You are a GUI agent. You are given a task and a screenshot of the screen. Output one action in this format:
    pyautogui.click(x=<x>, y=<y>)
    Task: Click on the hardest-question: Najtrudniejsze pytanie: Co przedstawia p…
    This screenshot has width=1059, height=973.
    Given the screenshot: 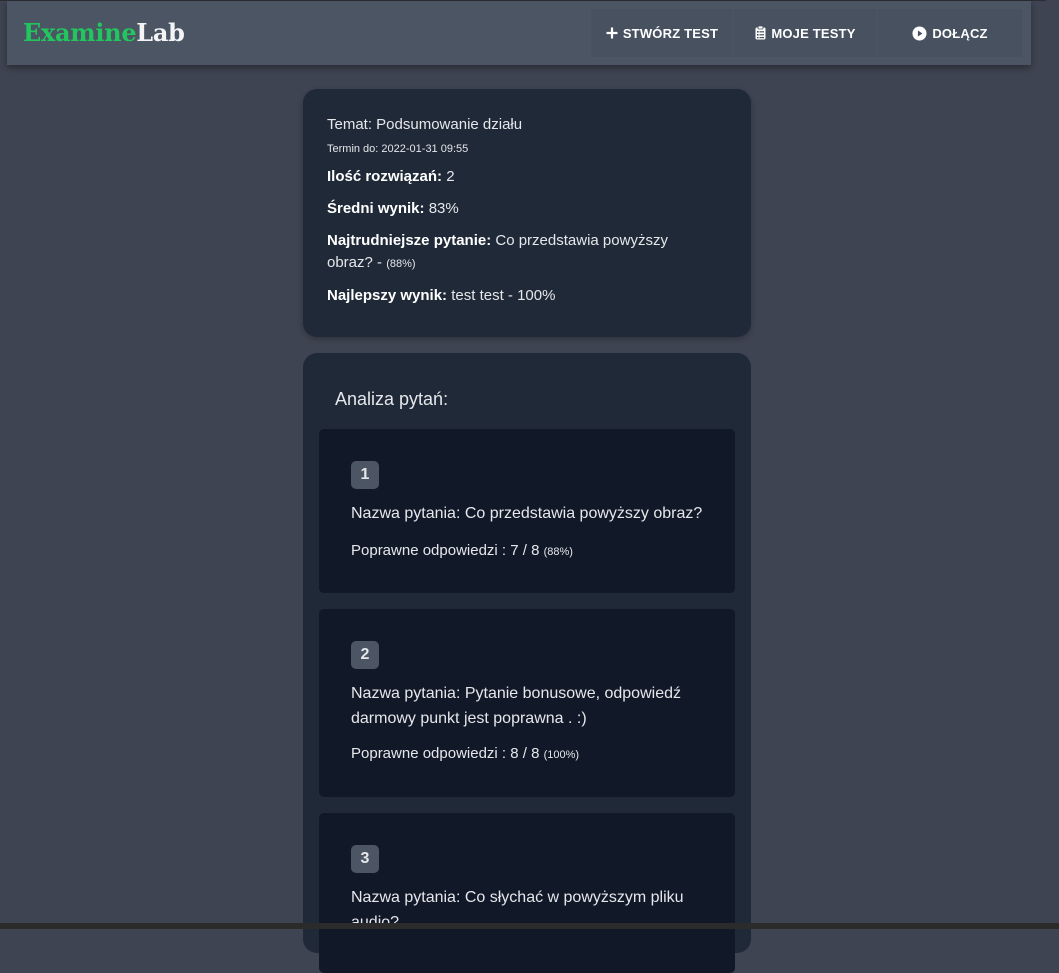 What is the action you would take?
    pyautogui.click(x=517, y=252)
    